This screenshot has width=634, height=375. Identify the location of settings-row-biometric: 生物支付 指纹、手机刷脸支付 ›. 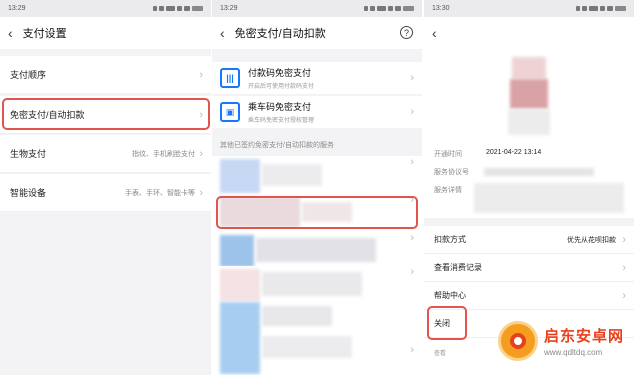
(105, 154).